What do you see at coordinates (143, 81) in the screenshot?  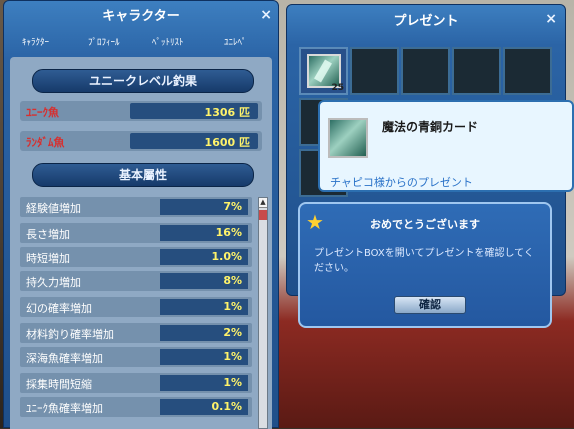 I see `unique-level-header: ユニークレベル釣果` at bounding box center [143, 81].